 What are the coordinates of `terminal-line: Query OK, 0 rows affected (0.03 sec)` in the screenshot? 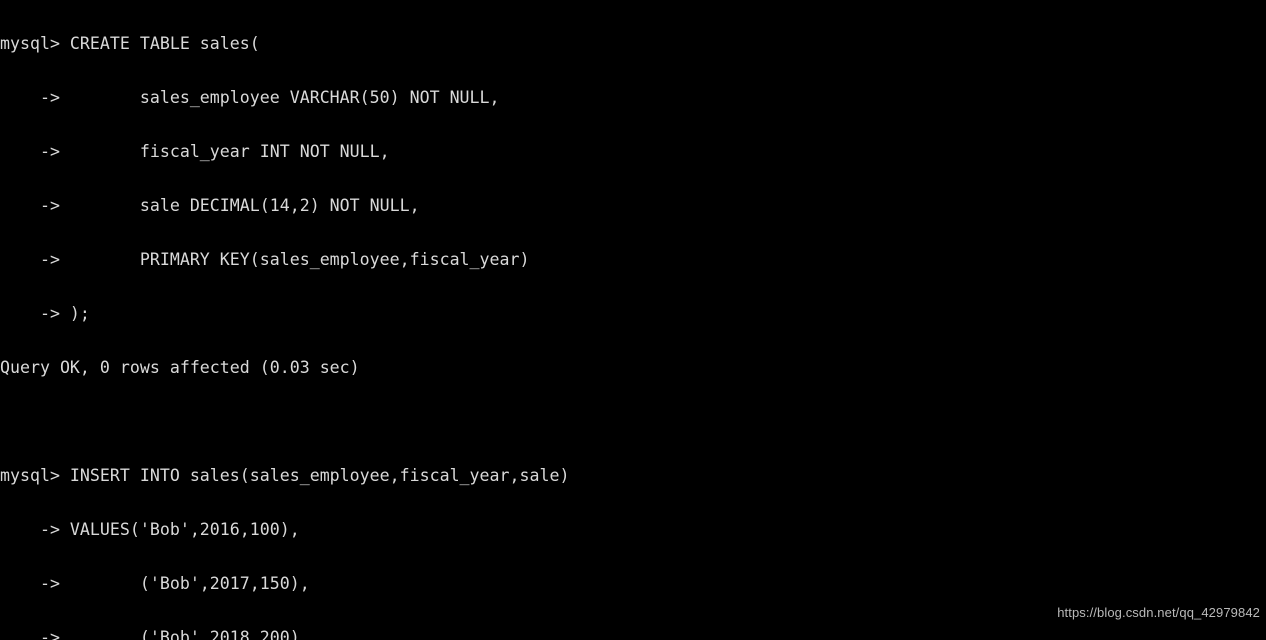 It's located at (180, 367).